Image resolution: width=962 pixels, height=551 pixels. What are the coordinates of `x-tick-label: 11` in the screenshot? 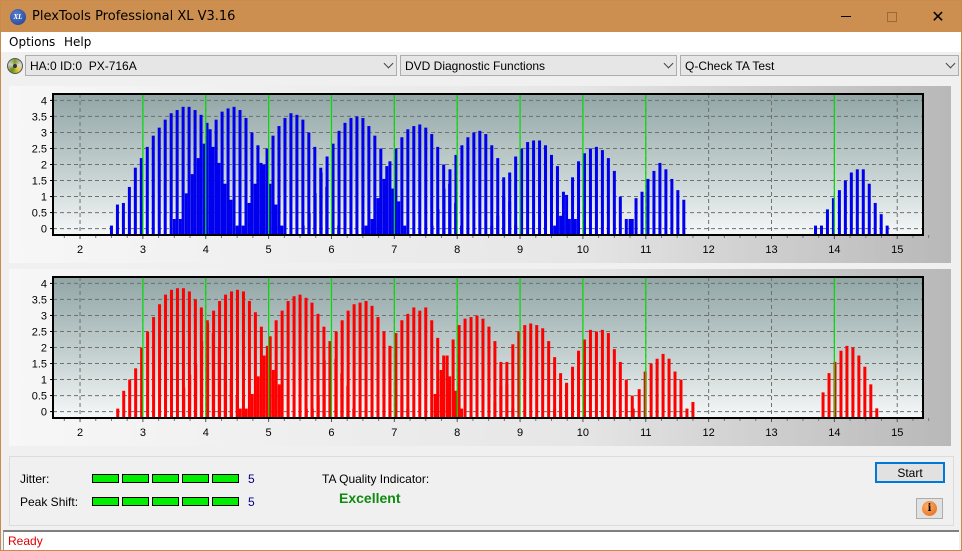 It's located at (645, 433).